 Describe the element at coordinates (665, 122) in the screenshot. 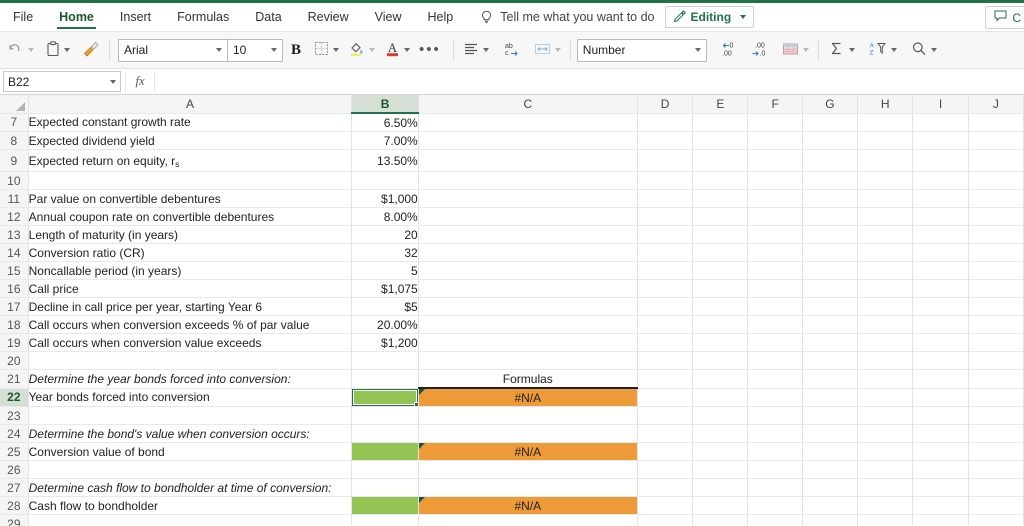

I see `cell-D7` at that location.